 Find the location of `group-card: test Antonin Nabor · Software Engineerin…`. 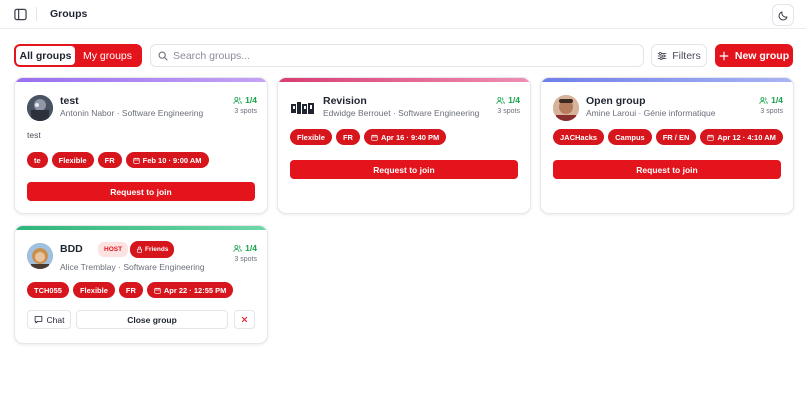

group-card: test Antonin Nabor · Software Engineerin… is located at coordinates (141, 145).